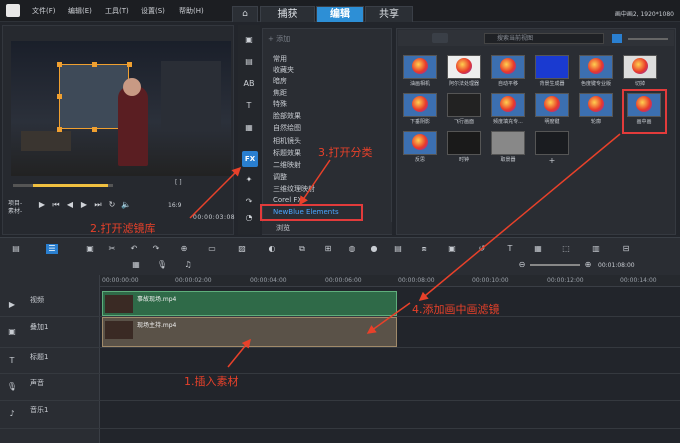  What do you see at coordinates (280, 104) in the screenshot?
I see `category-item: 特殊` at bounding box center [280, 104].